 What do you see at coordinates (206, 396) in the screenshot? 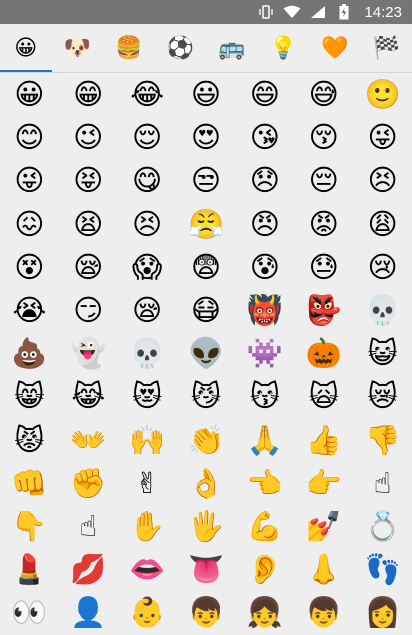
I see `emoji-key: 😼` at bounding box center [206, 396].